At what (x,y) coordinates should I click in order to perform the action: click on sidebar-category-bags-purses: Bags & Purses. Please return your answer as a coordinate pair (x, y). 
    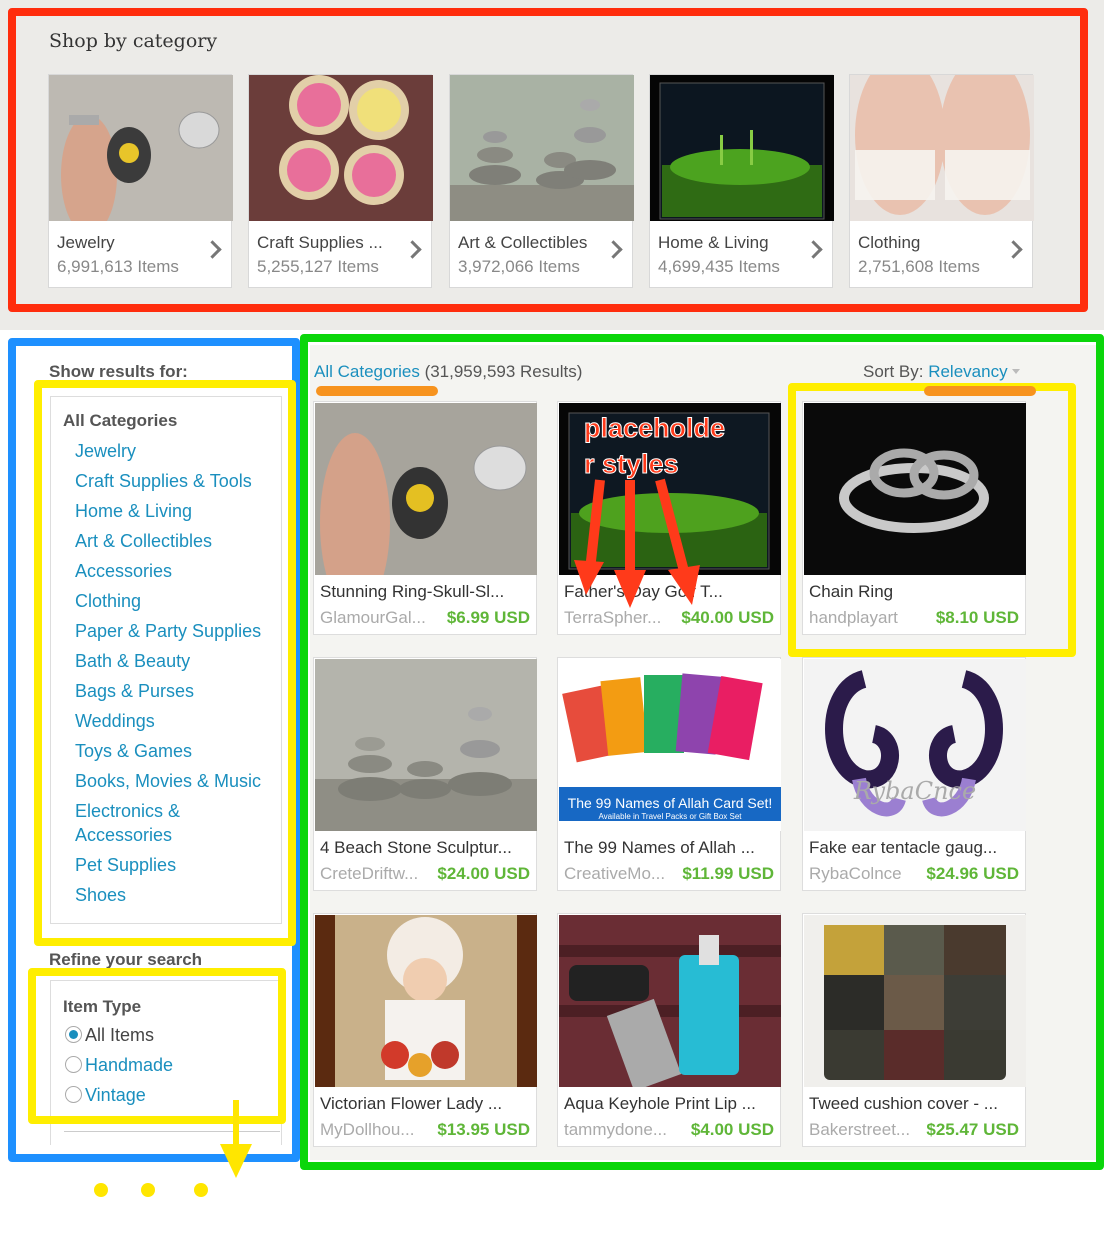
    Looking at the image, I should click on (175, 691).